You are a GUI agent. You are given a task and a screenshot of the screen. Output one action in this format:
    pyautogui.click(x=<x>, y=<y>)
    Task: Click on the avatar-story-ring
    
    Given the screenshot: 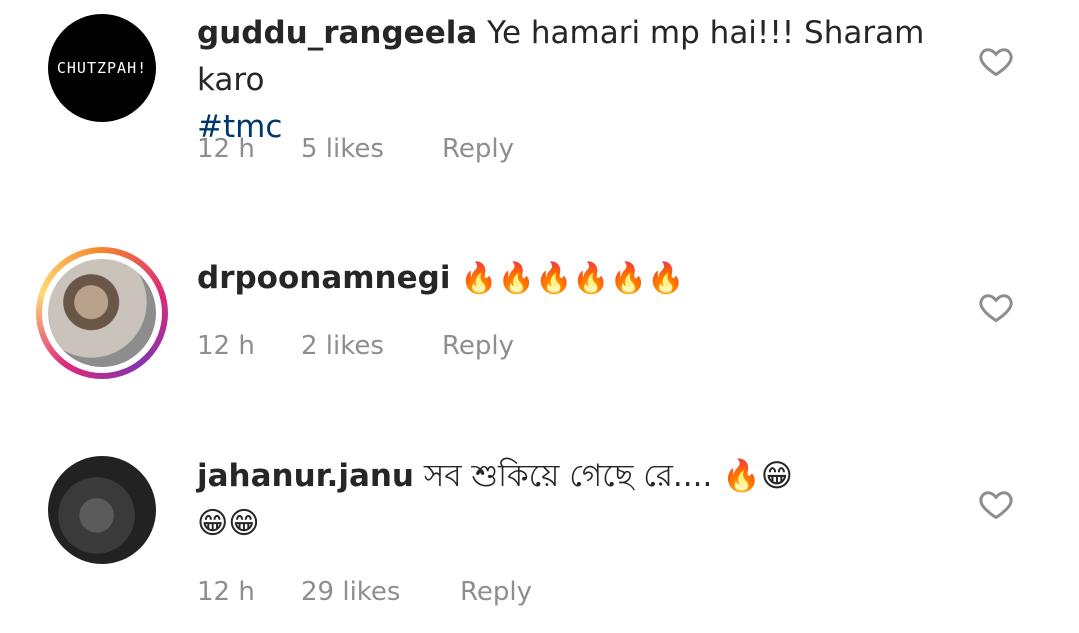 What is the action you would take?
    pyautogui.click(x=102, y=313)
    